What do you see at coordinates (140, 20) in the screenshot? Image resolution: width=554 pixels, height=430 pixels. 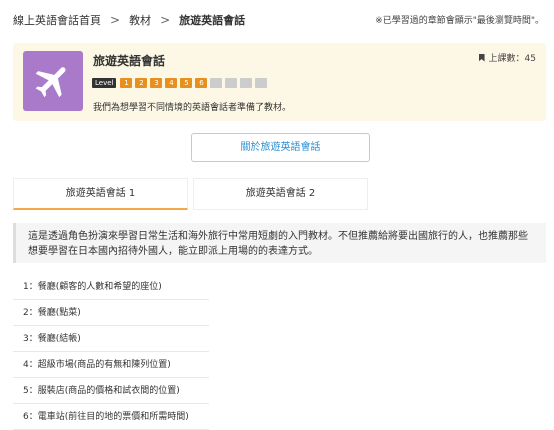 I see `breadcrumb-materials-link: 教材` at bounding box center [140, 20].